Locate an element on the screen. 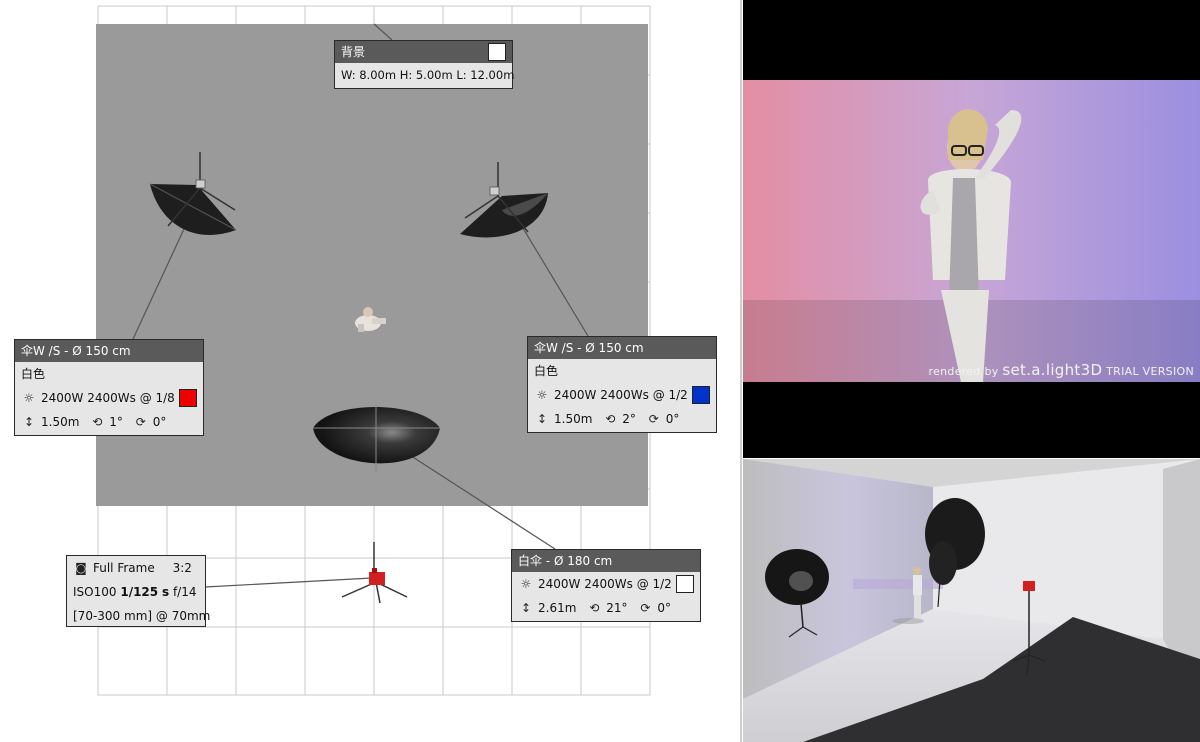 The image size is (1200, 742). watermark-brand: set.a.light is located at coordinates (1041, 370).